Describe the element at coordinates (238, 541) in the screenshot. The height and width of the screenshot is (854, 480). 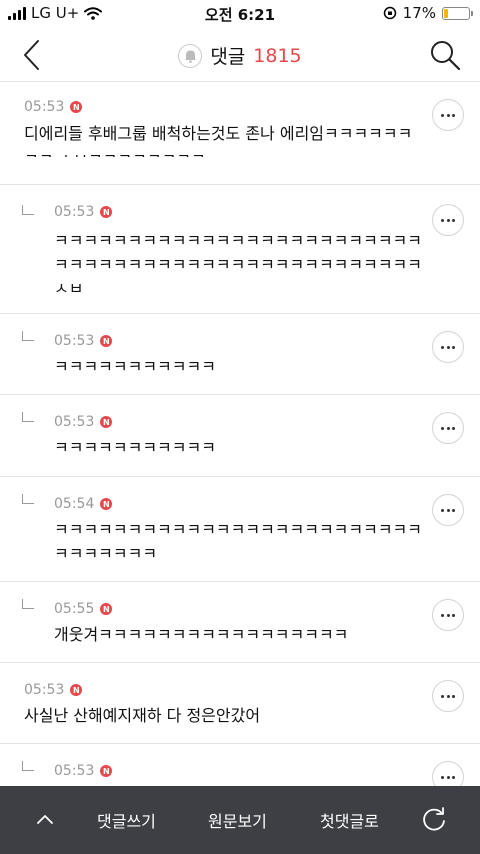
I see `comment-text: ㅋㅋㅋㅋㅋㅋㅋㅋㅋㅋㅋㅋㅋㅋㅋㅋㅋㅋㅋㅋㅋㅋㅋㅋㅋㅋㅋㅋㅋㅋㅋㅋ` at that location.